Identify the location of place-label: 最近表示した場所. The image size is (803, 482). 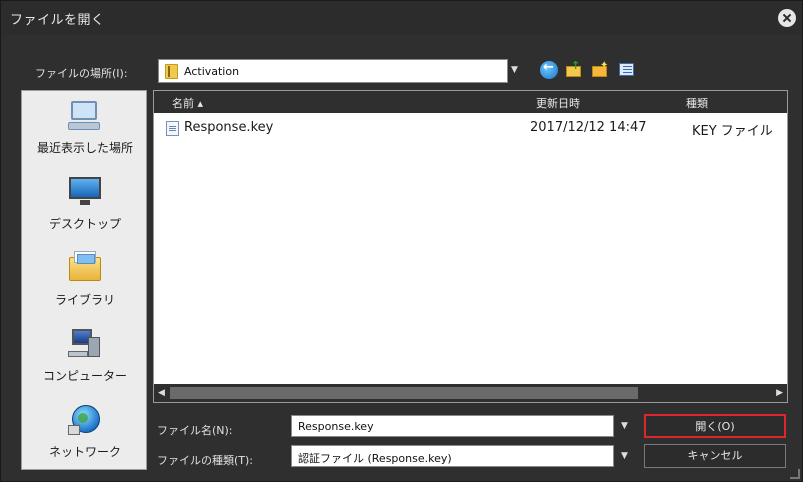
(84, 148).